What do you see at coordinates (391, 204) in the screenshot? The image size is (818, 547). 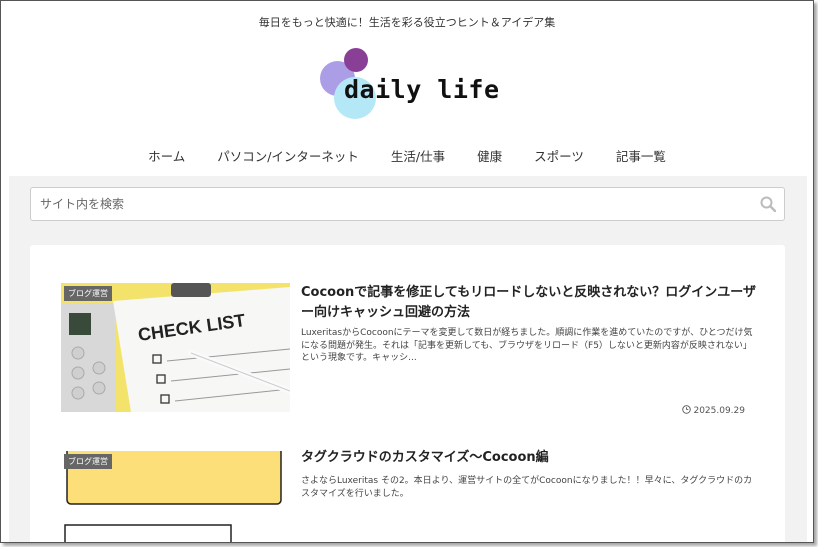 I see `search-input` at bounding box center [391, 204].